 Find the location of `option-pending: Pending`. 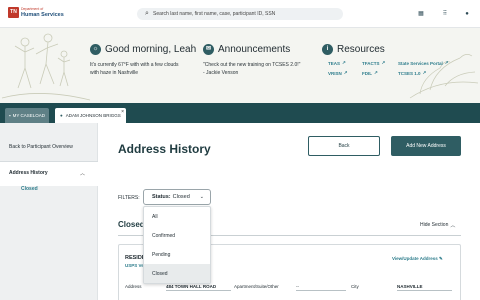

option-pending: Pending is located at coordinates (177, 254).